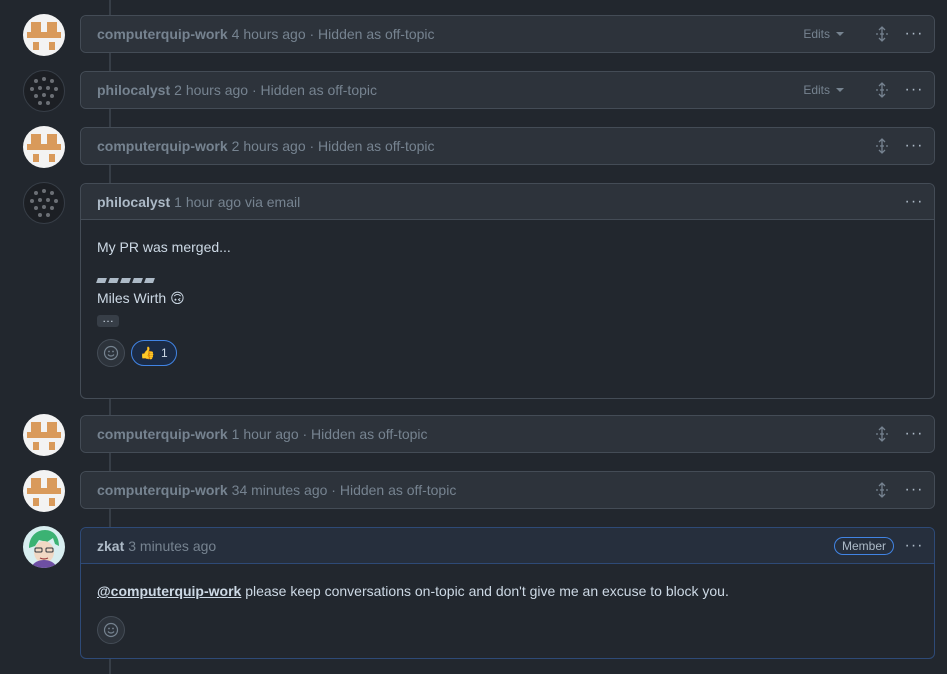  What do you see at coordinates (344, 490) in the screenshot?
I see `comment-meta: 34 minutes ago · Hidden as off-topic` at bounding box center [344, 490].